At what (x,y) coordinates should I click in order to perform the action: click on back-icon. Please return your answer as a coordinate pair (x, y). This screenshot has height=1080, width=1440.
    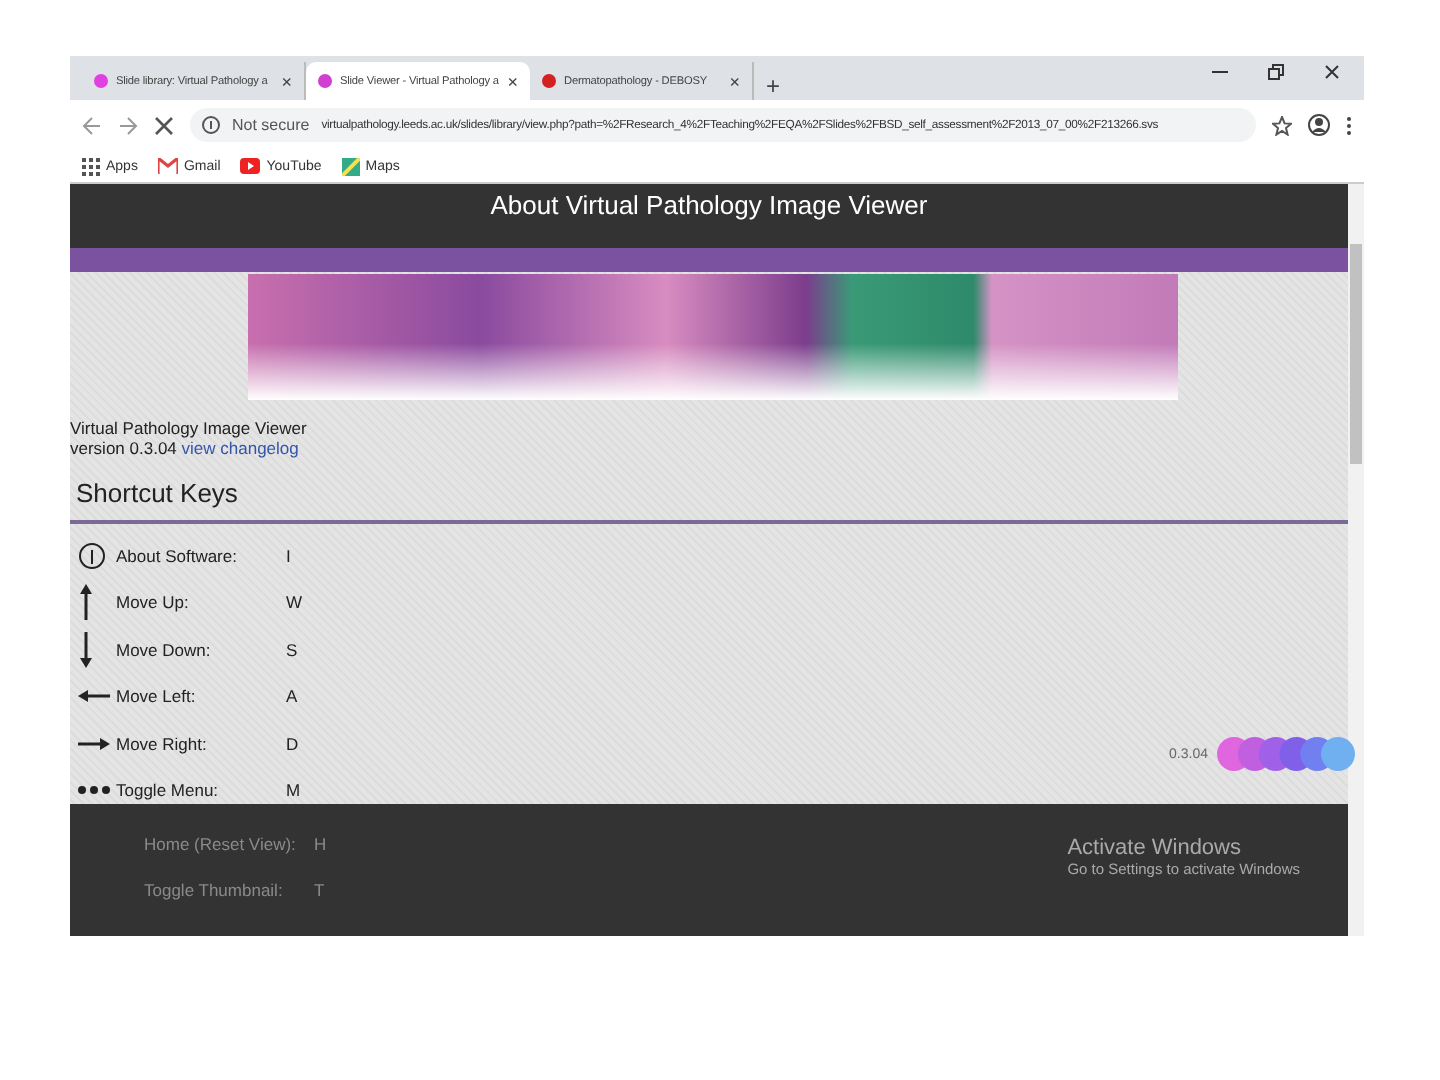
    Looking at the image, I should click on (92, 125).